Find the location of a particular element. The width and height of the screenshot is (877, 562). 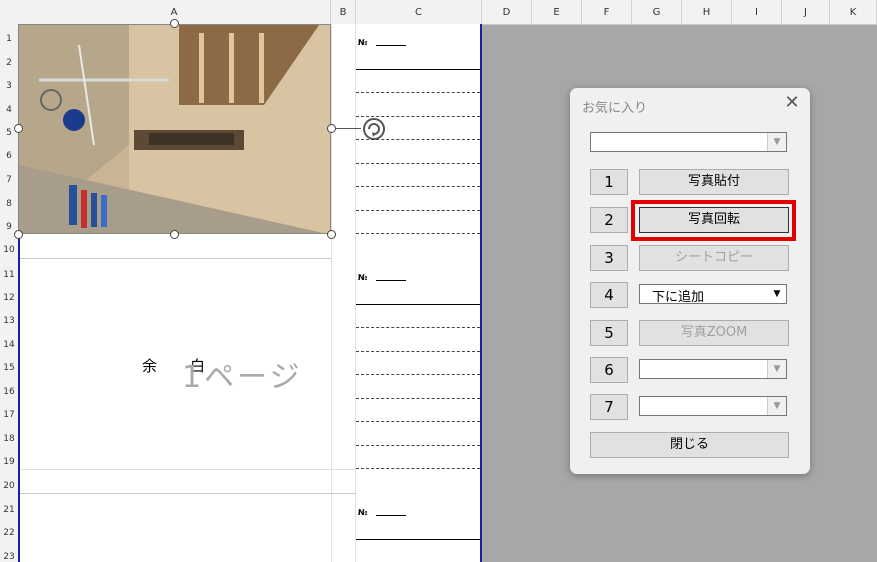

row-header: 20 is located at coordinates (9, 486).